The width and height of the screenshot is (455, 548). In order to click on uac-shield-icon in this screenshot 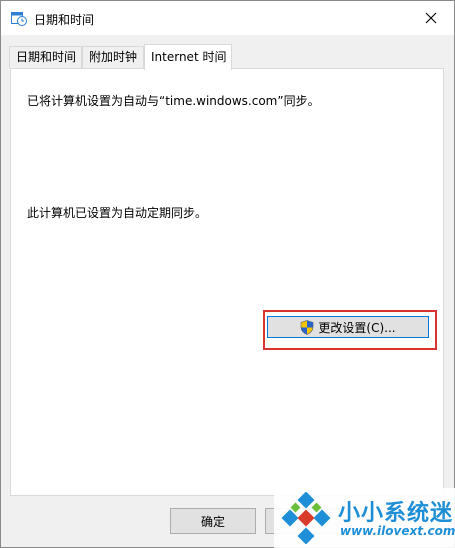, I will do `click(307, 327)`.